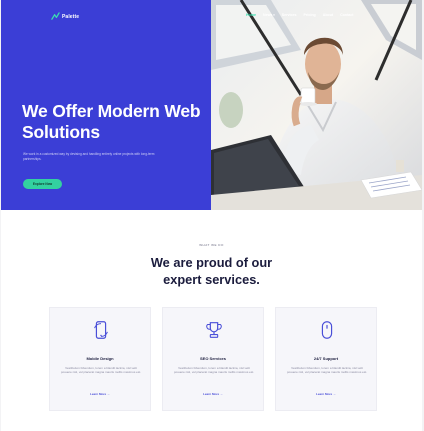  Describe the element at coordinates (251, 15) in the screenshot. I see `nav-item-home: Home` at that location.